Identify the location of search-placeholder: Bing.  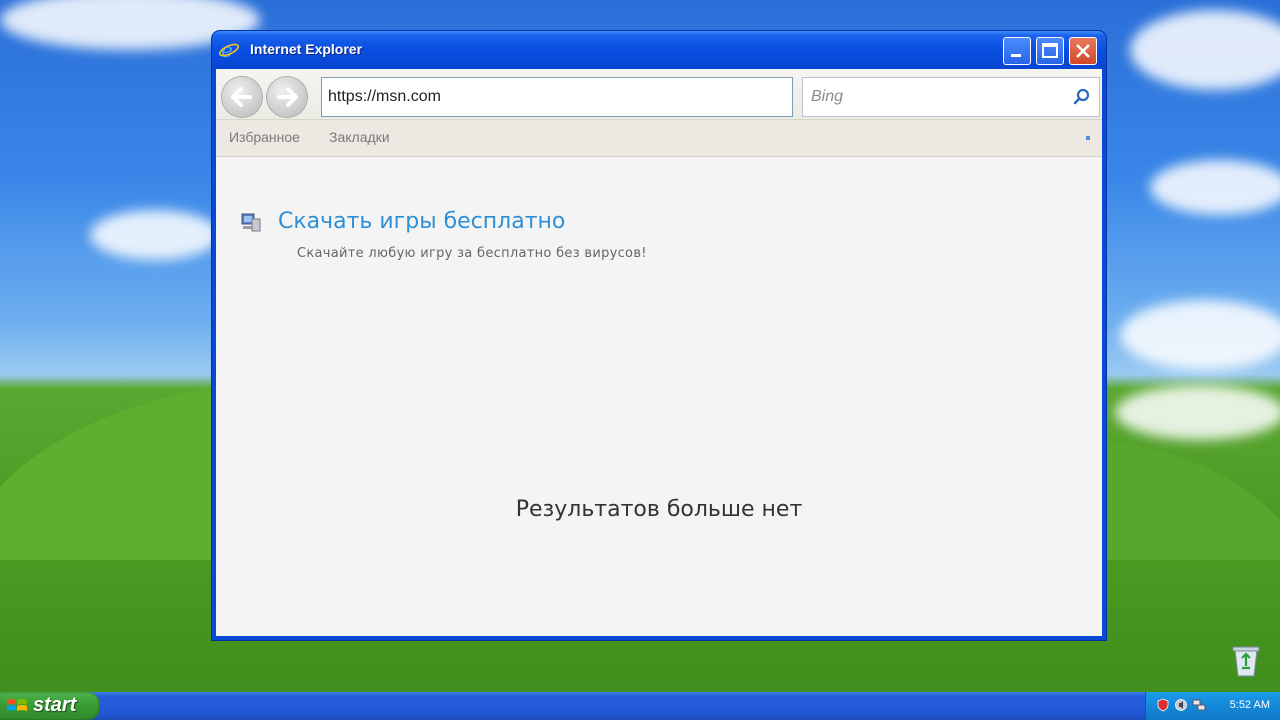
(827, 96).